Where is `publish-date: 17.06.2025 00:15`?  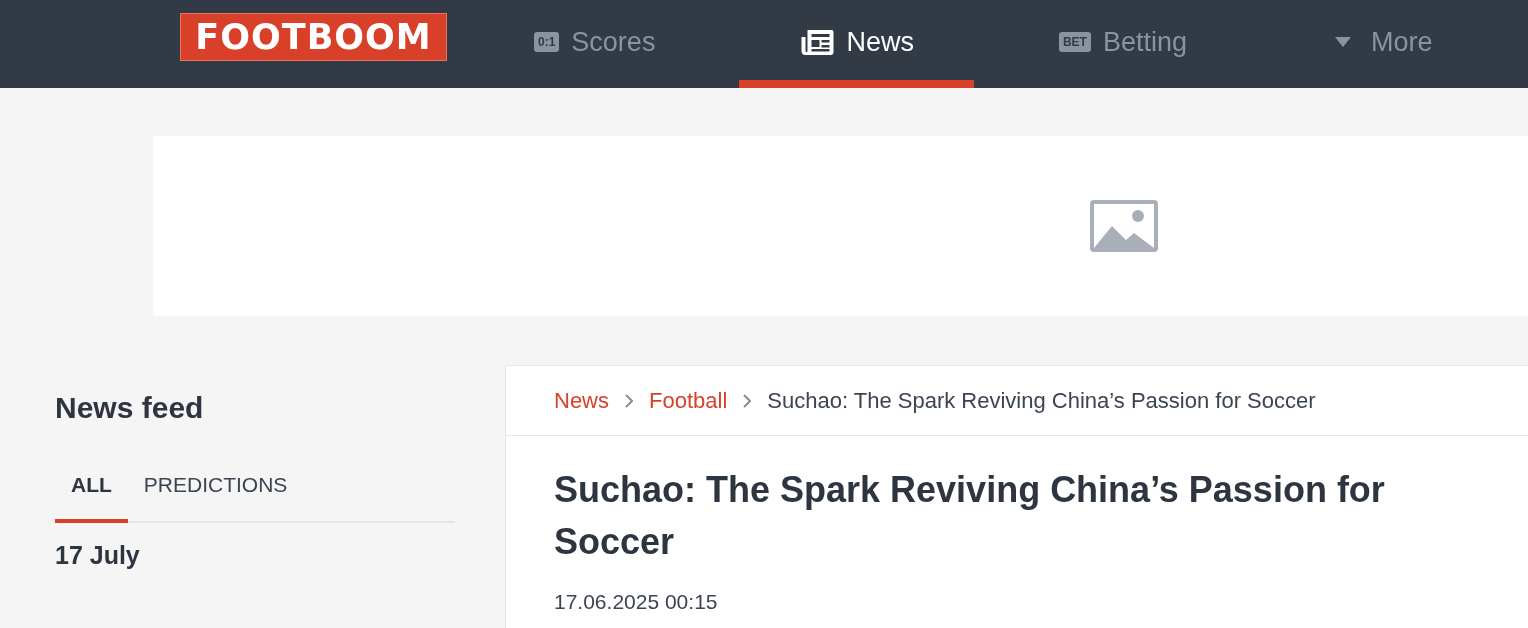 publish-date: 17.06.2025 00:15 is located at coordinates (636, 602).